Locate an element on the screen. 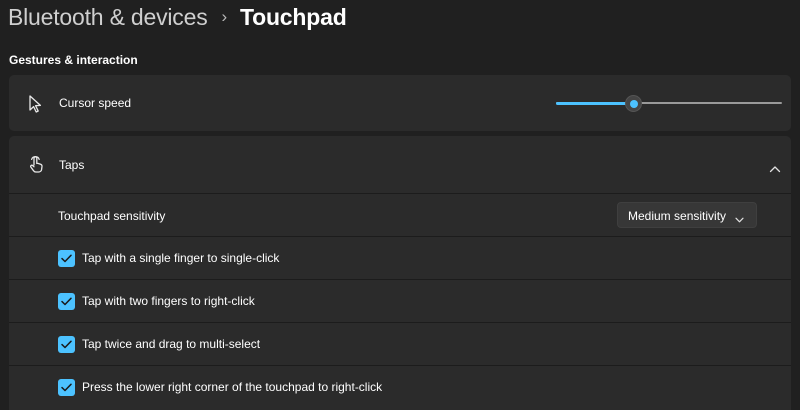 Image resolution: width=800 pixels, height=410 pixels. breadcrumb: Bluetooth & devices › Touchpad is located at coordinates (177, 17).